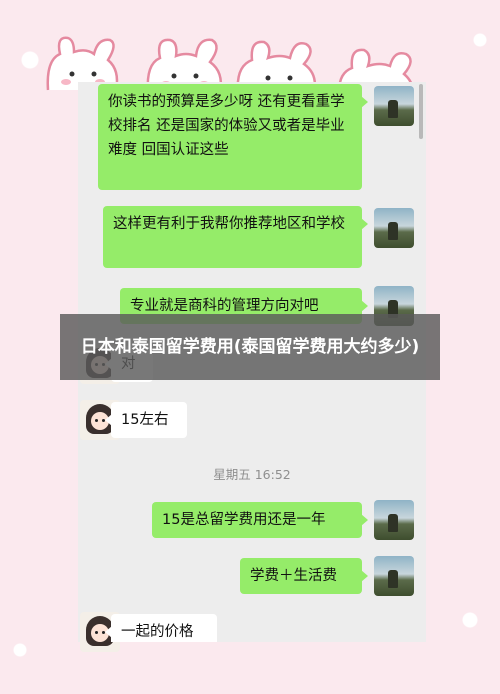 The image size is (500, 694). I want to click on message-timestamp: 星期五 16:52, so click(252, 474).